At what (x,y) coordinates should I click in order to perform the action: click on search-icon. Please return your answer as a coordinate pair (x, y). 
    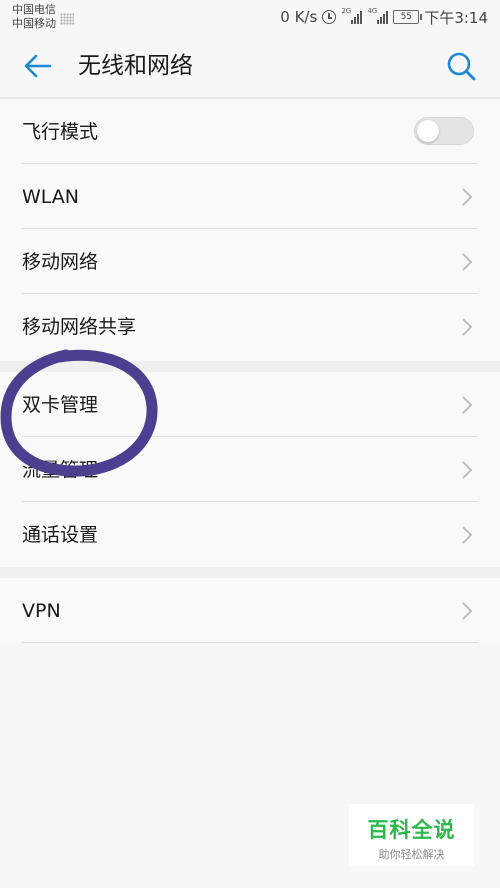
    Looking at the image, I should click on (461, 66).